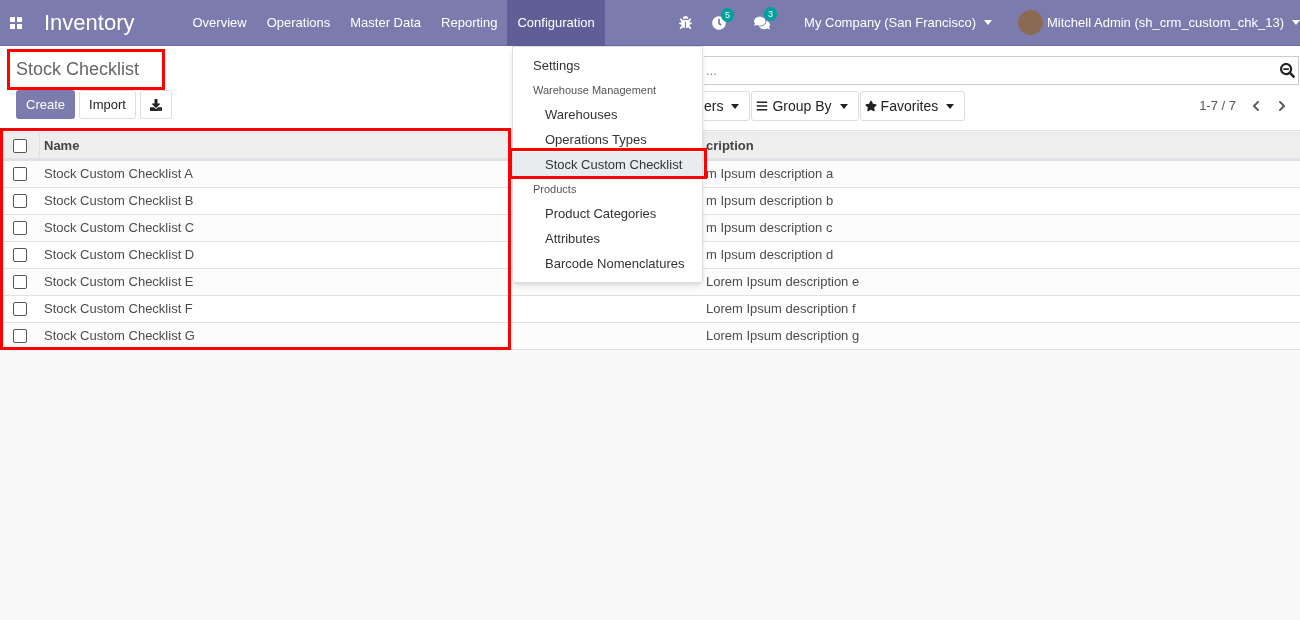  I want to click on filter-dropdown-button: Favorites, so click(912, 106).